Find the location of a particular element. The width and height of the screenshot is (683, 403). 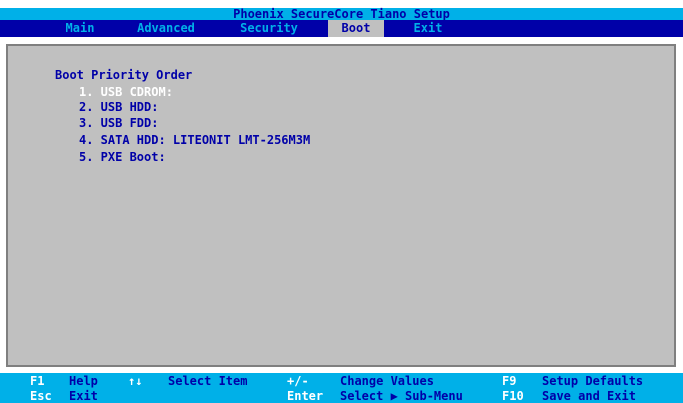

help-key-plus-minus: +/- is located at coordinates (298, 381).